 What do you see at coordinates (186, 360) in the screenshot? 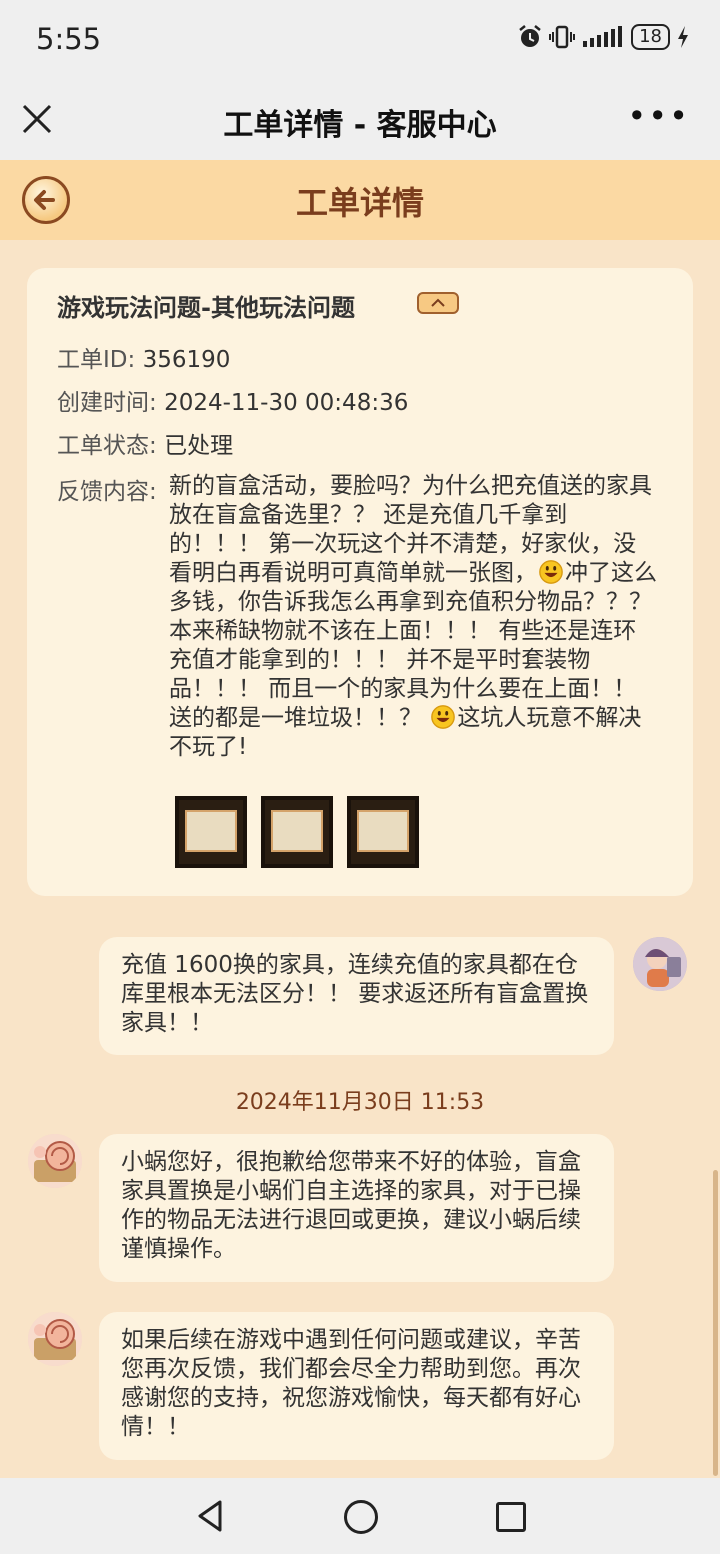
I see `ticket-id-value: 356190` at bounding box center [186, 360].